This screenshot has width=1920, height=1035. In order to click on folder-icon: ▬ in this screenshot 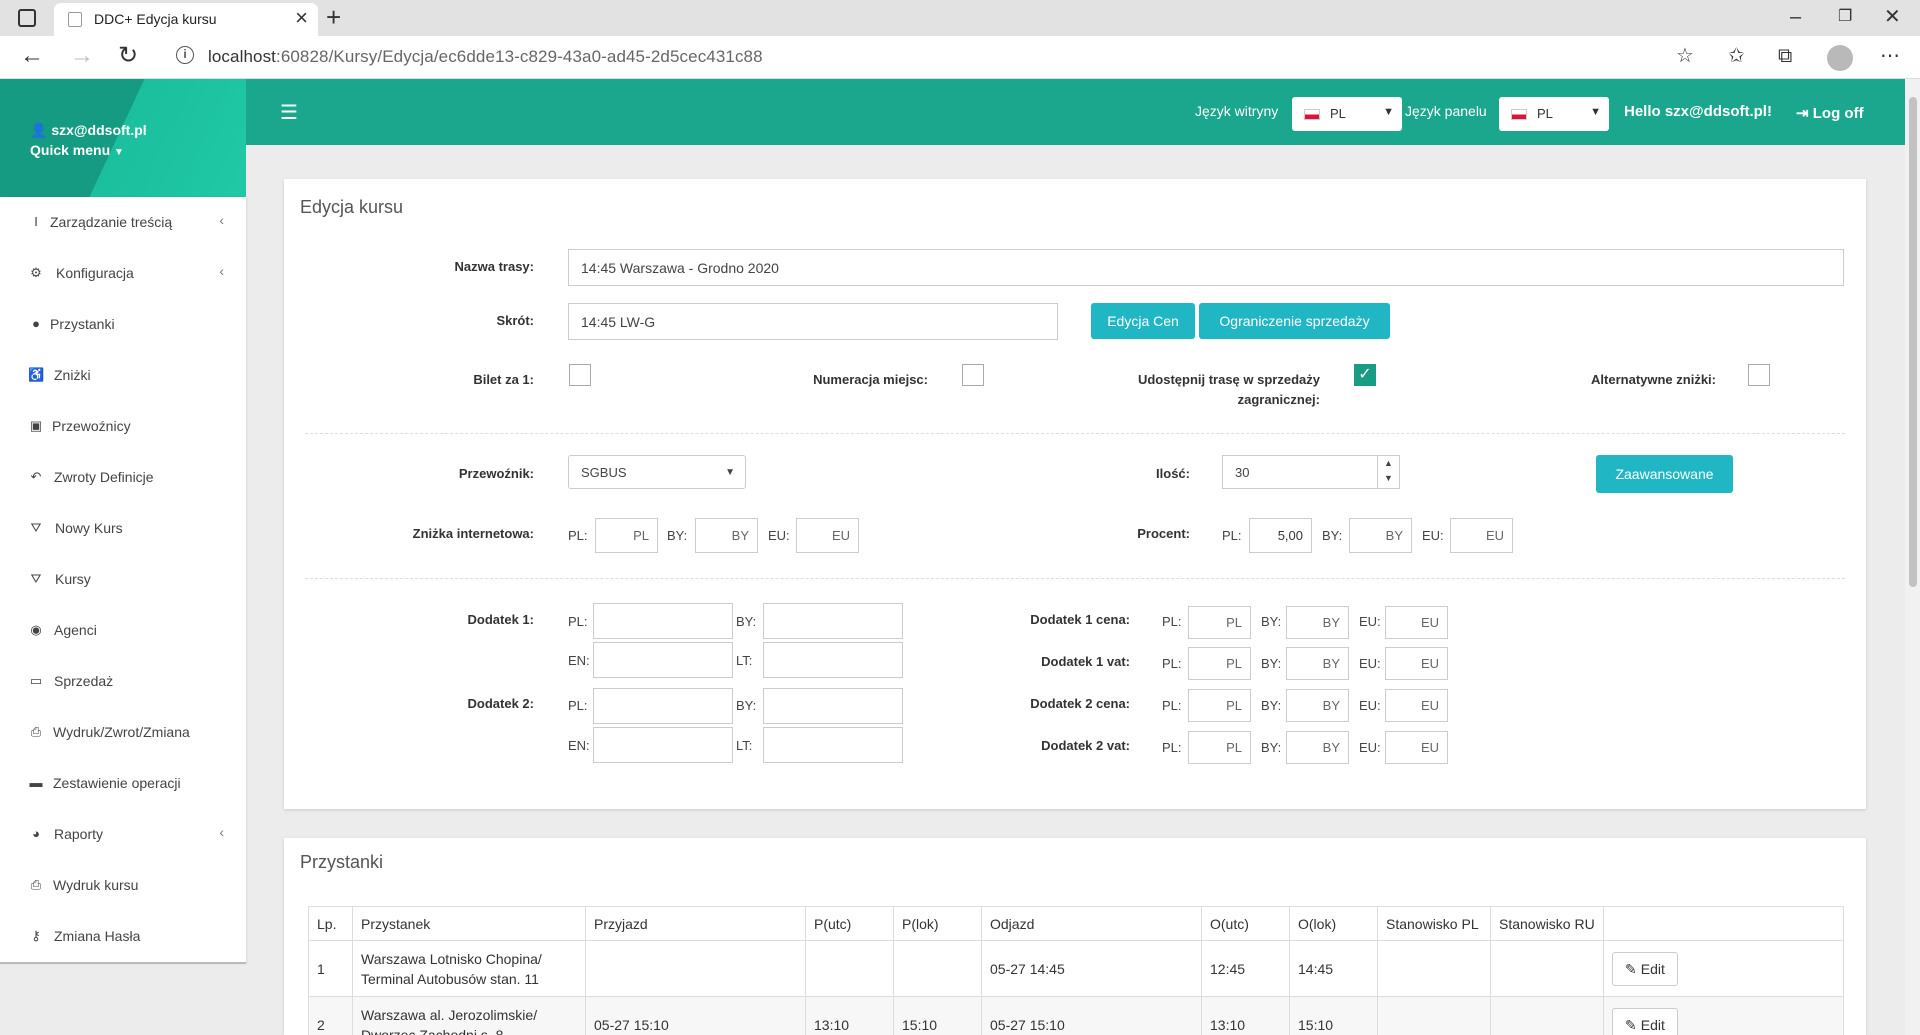, I will do `click(36, 782)`.